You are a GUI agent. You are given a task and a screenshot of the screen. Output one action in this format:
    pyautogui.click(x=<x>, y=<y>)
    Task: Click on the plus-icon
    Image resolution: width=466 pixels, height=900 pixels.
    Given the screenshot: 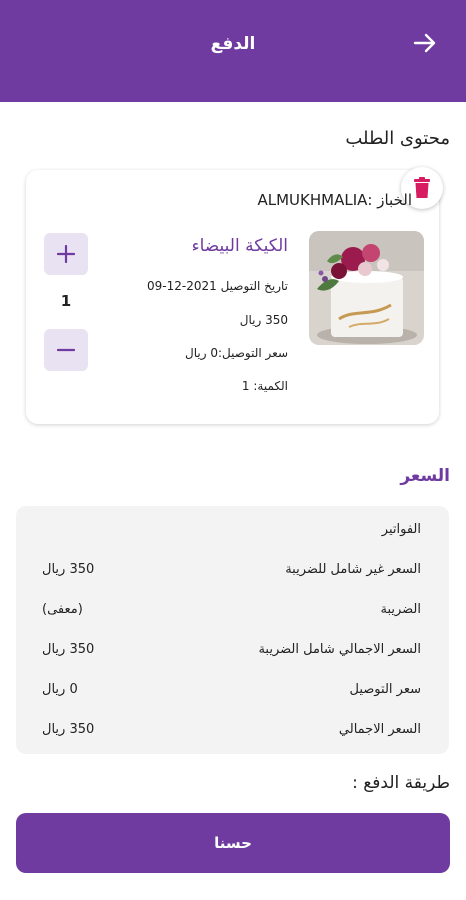 What is the action you would take?
    pyautogui.click(x=66, y=254)
    